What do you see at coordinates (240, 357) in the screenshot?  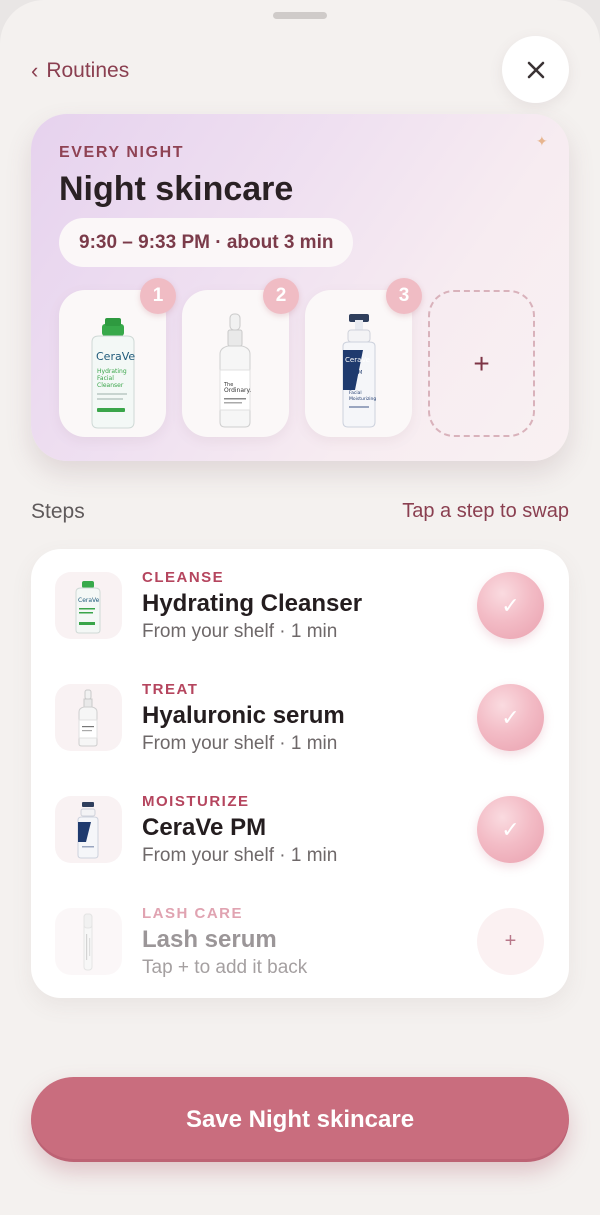 I see `routine-slot-2: The Ordinary. 2` at bounding box center [240, 357].